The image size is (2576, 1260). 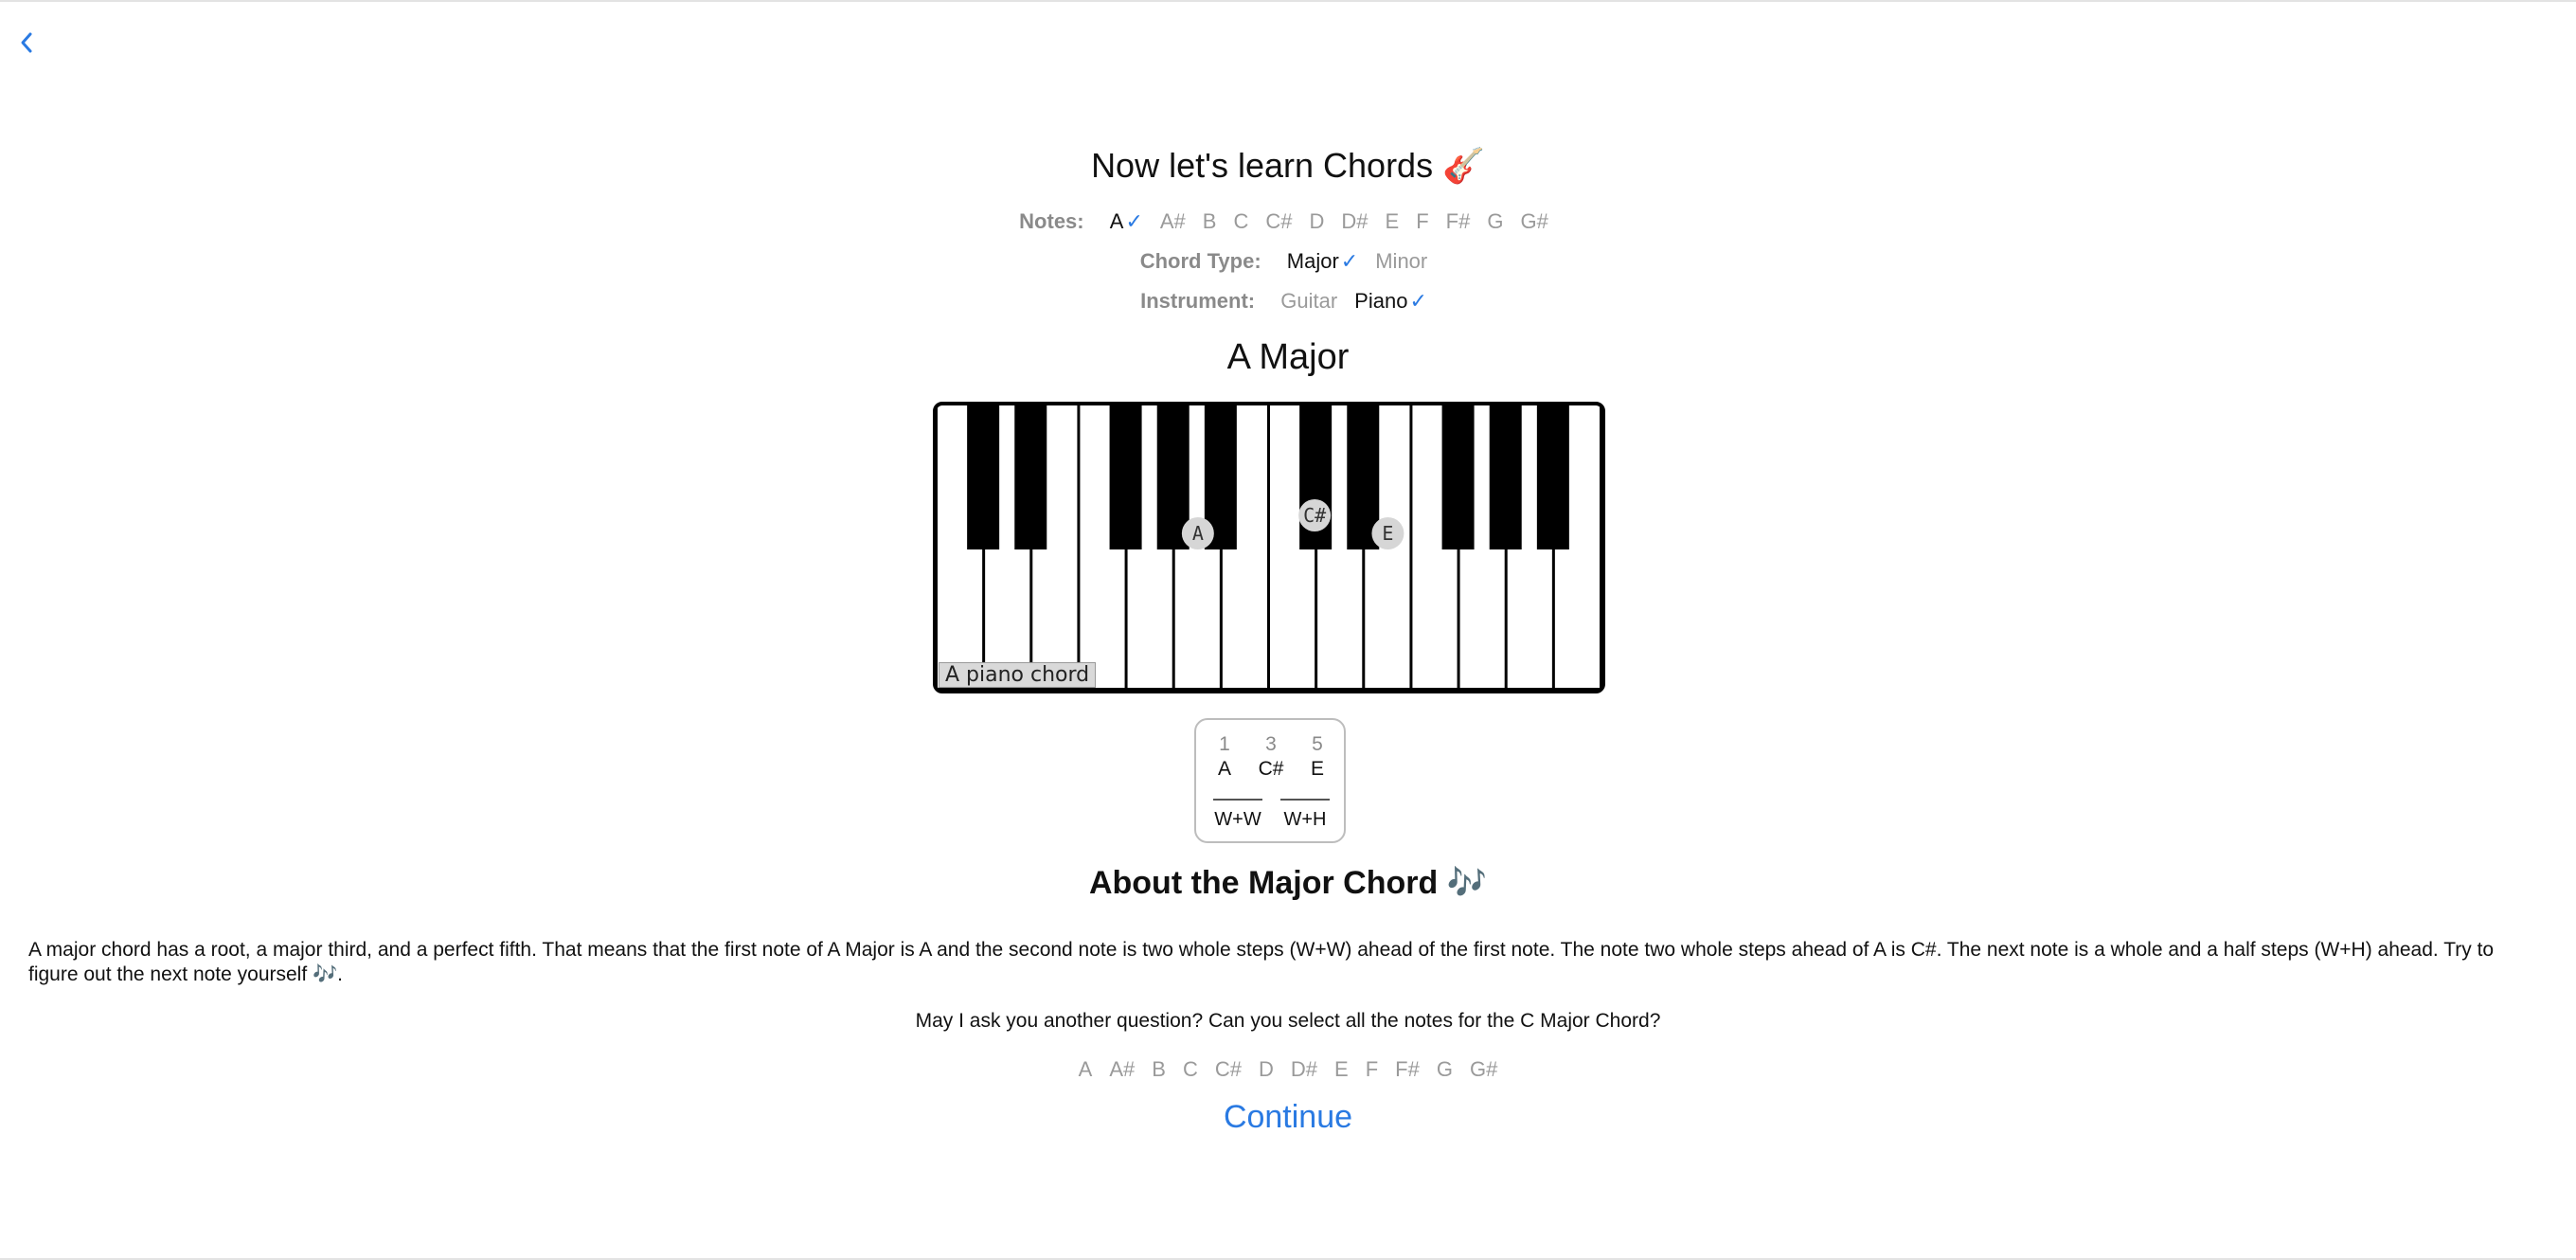 I want to click on chevron-left-icon, so click(x=26, y=42).